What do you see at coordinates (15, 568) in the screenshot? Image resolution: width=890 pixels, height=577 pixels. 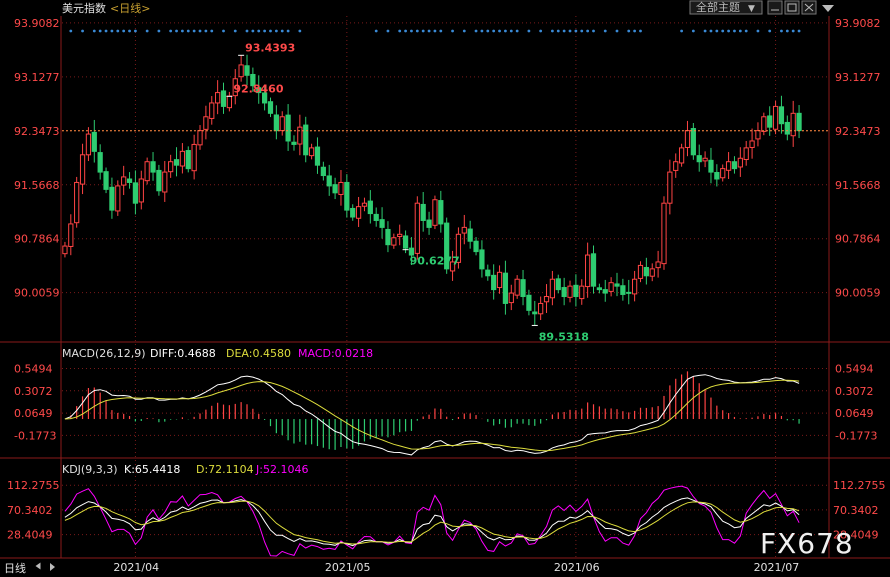 I see `footer-period-tab: 日线` at bounding box center [15, 568].